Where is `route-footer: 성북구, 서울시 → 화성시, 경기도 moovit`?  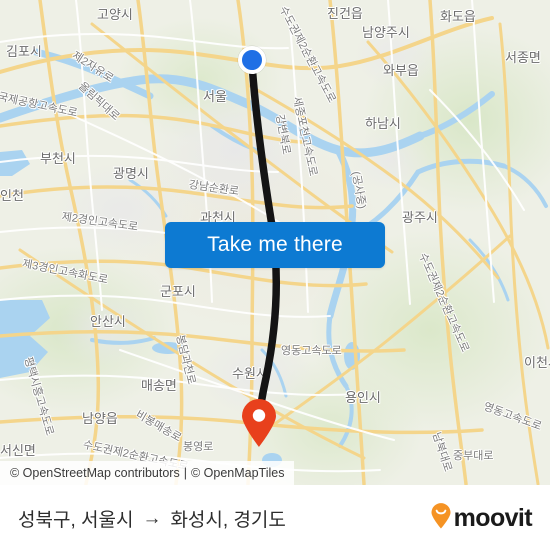
route-footer: 성북구, 서울시 → 화성시, 경기도 moovit is located at coordinates (275, 517).